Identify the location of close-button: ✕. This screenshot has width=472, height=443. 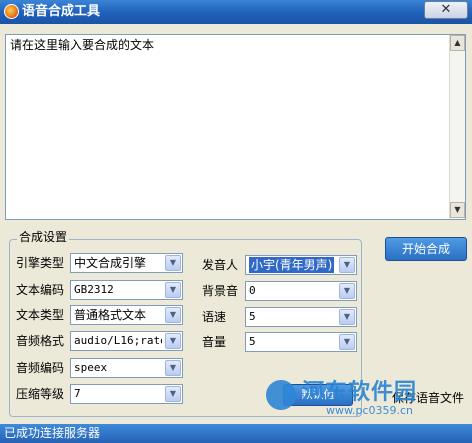
(446, 10).